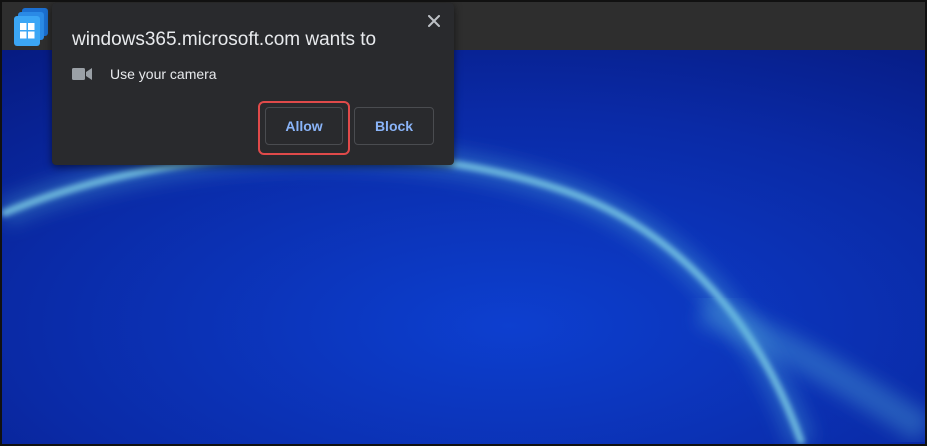 This screenshot has width=927, height=446. What do you see at coordinates (31, 28) in the screenshot?
I see `windows365-app-icon` at bounding box center [31, 28].